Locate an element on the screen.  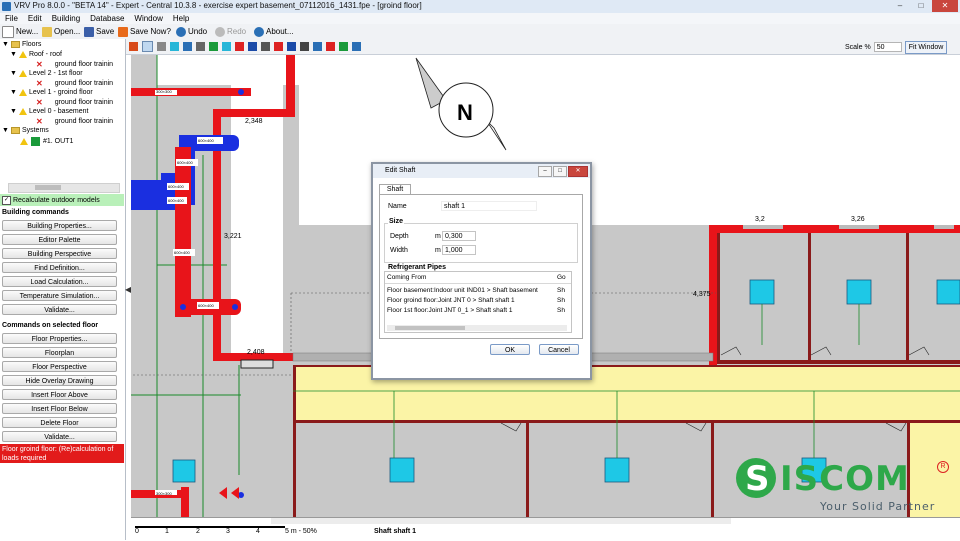
zoom-tool-icon is located at coordinates (356, 46).